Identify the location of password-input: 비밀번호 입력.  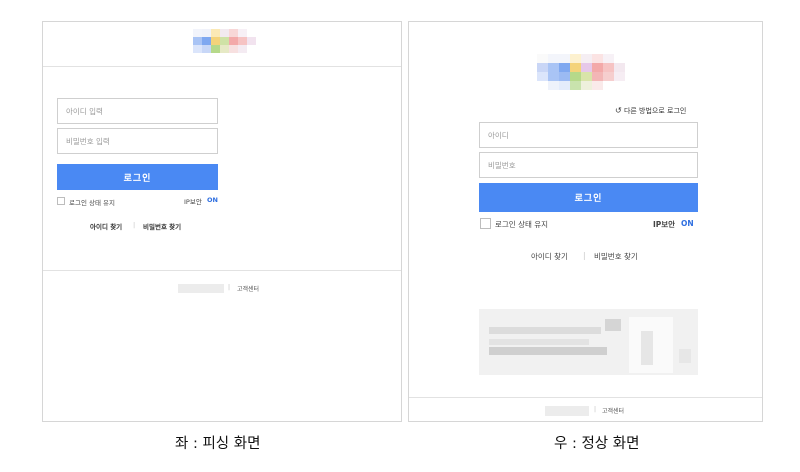
(137, 141).